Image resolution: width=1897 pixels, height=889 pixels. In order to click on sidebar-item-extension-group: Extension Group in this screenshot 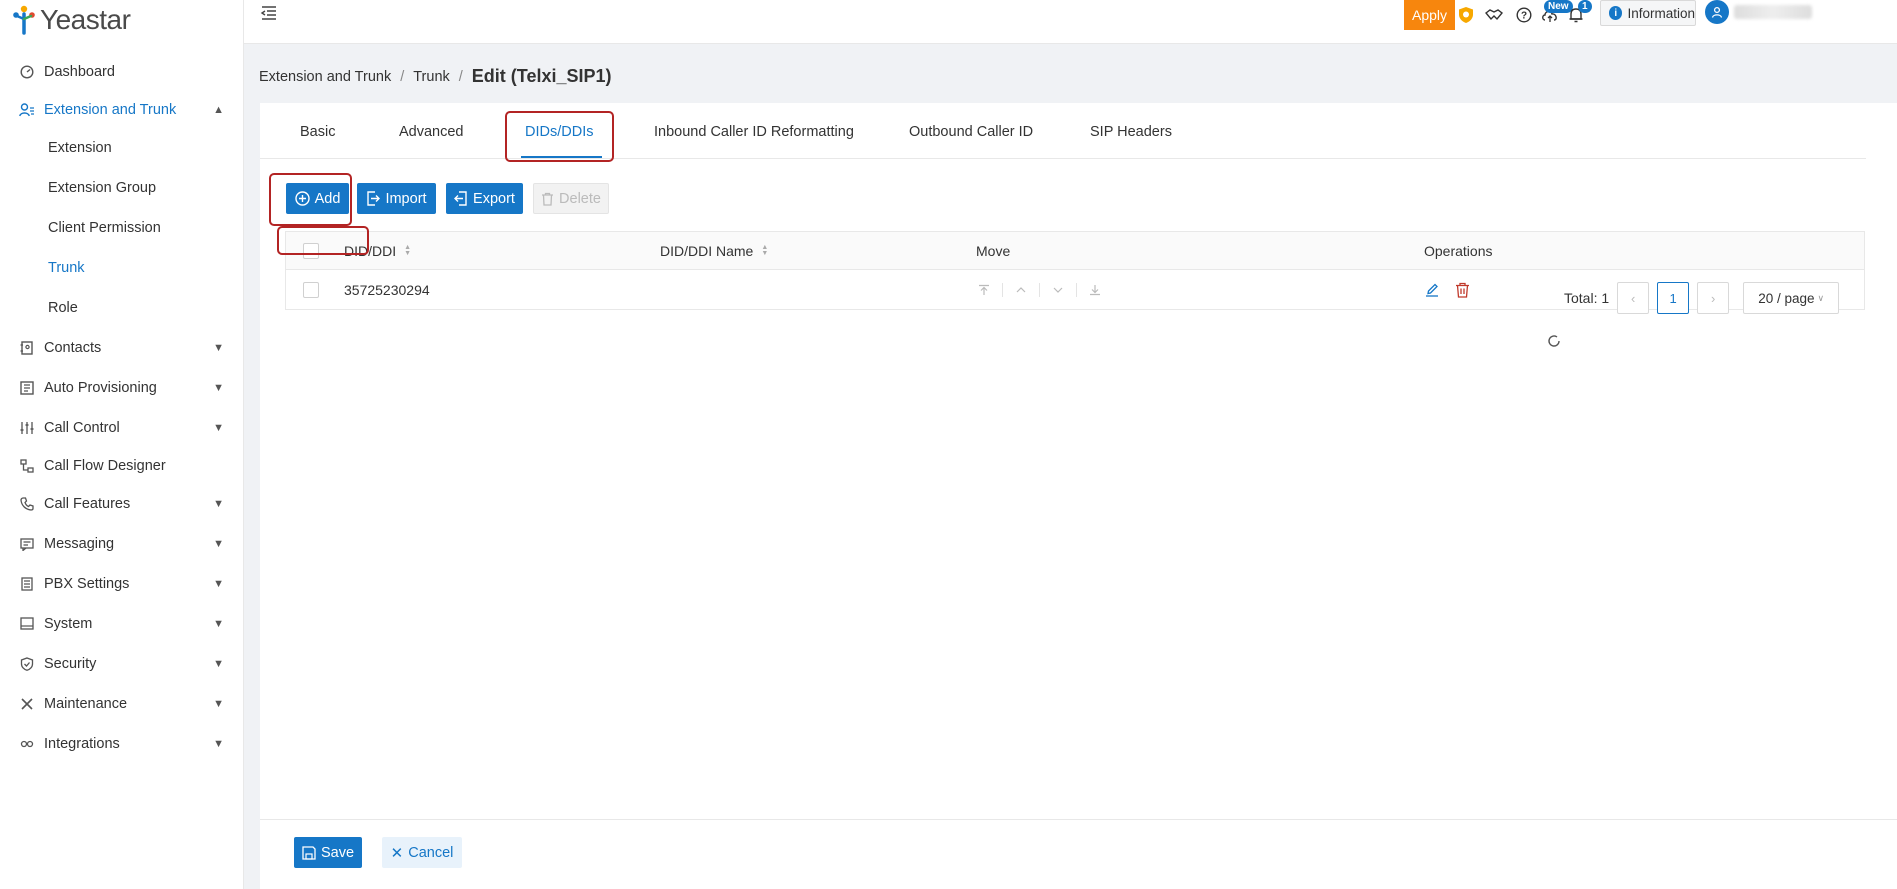, I will do `click(122, 188)`.